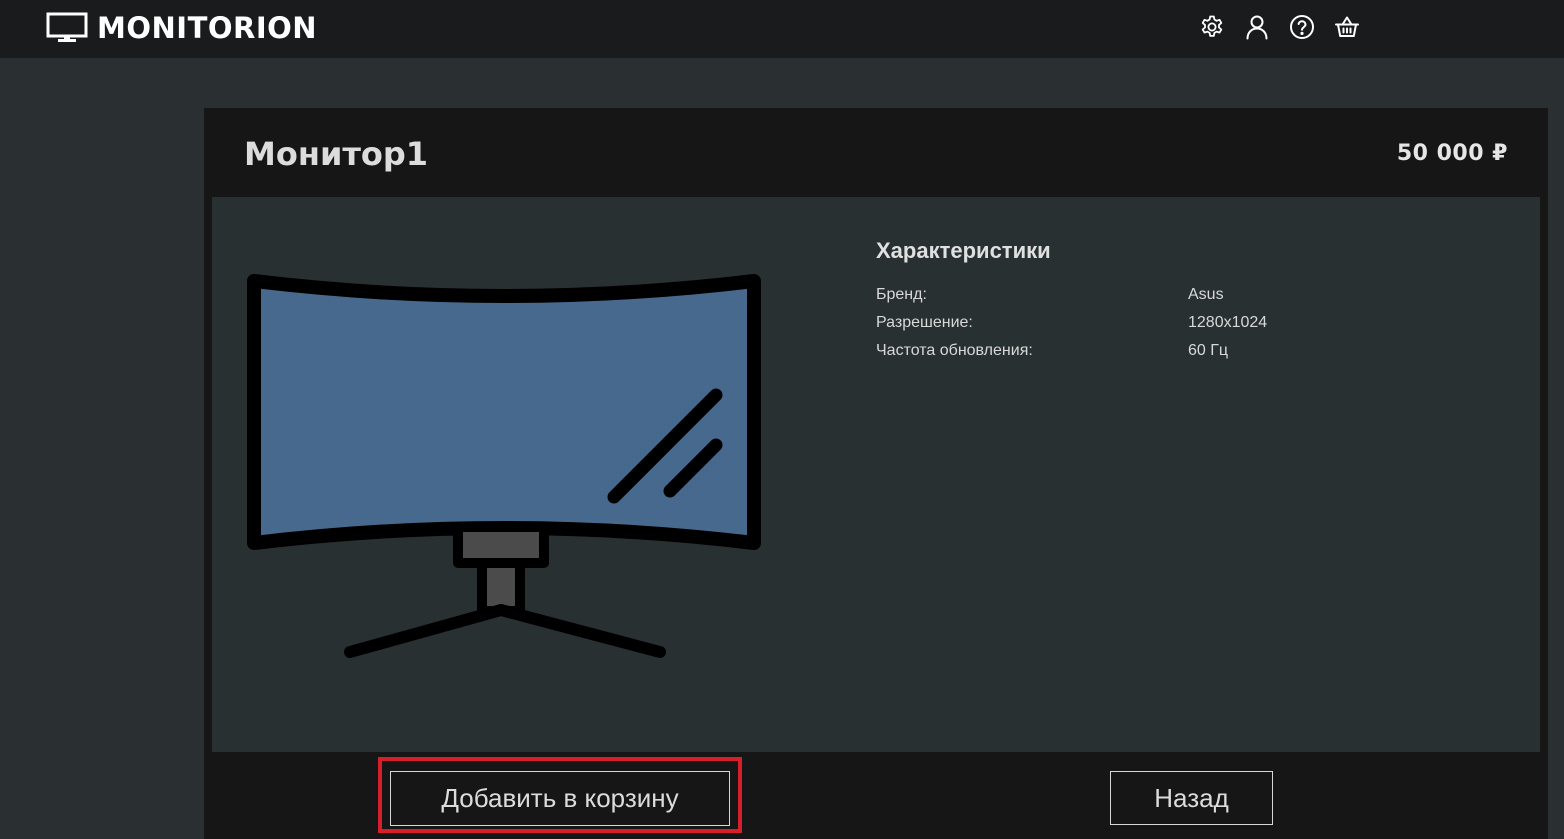  What do you see at coordinates (1206, 294) in the screenshot?
I see `spec-value: Asus` at bounding box center [1206, 294].